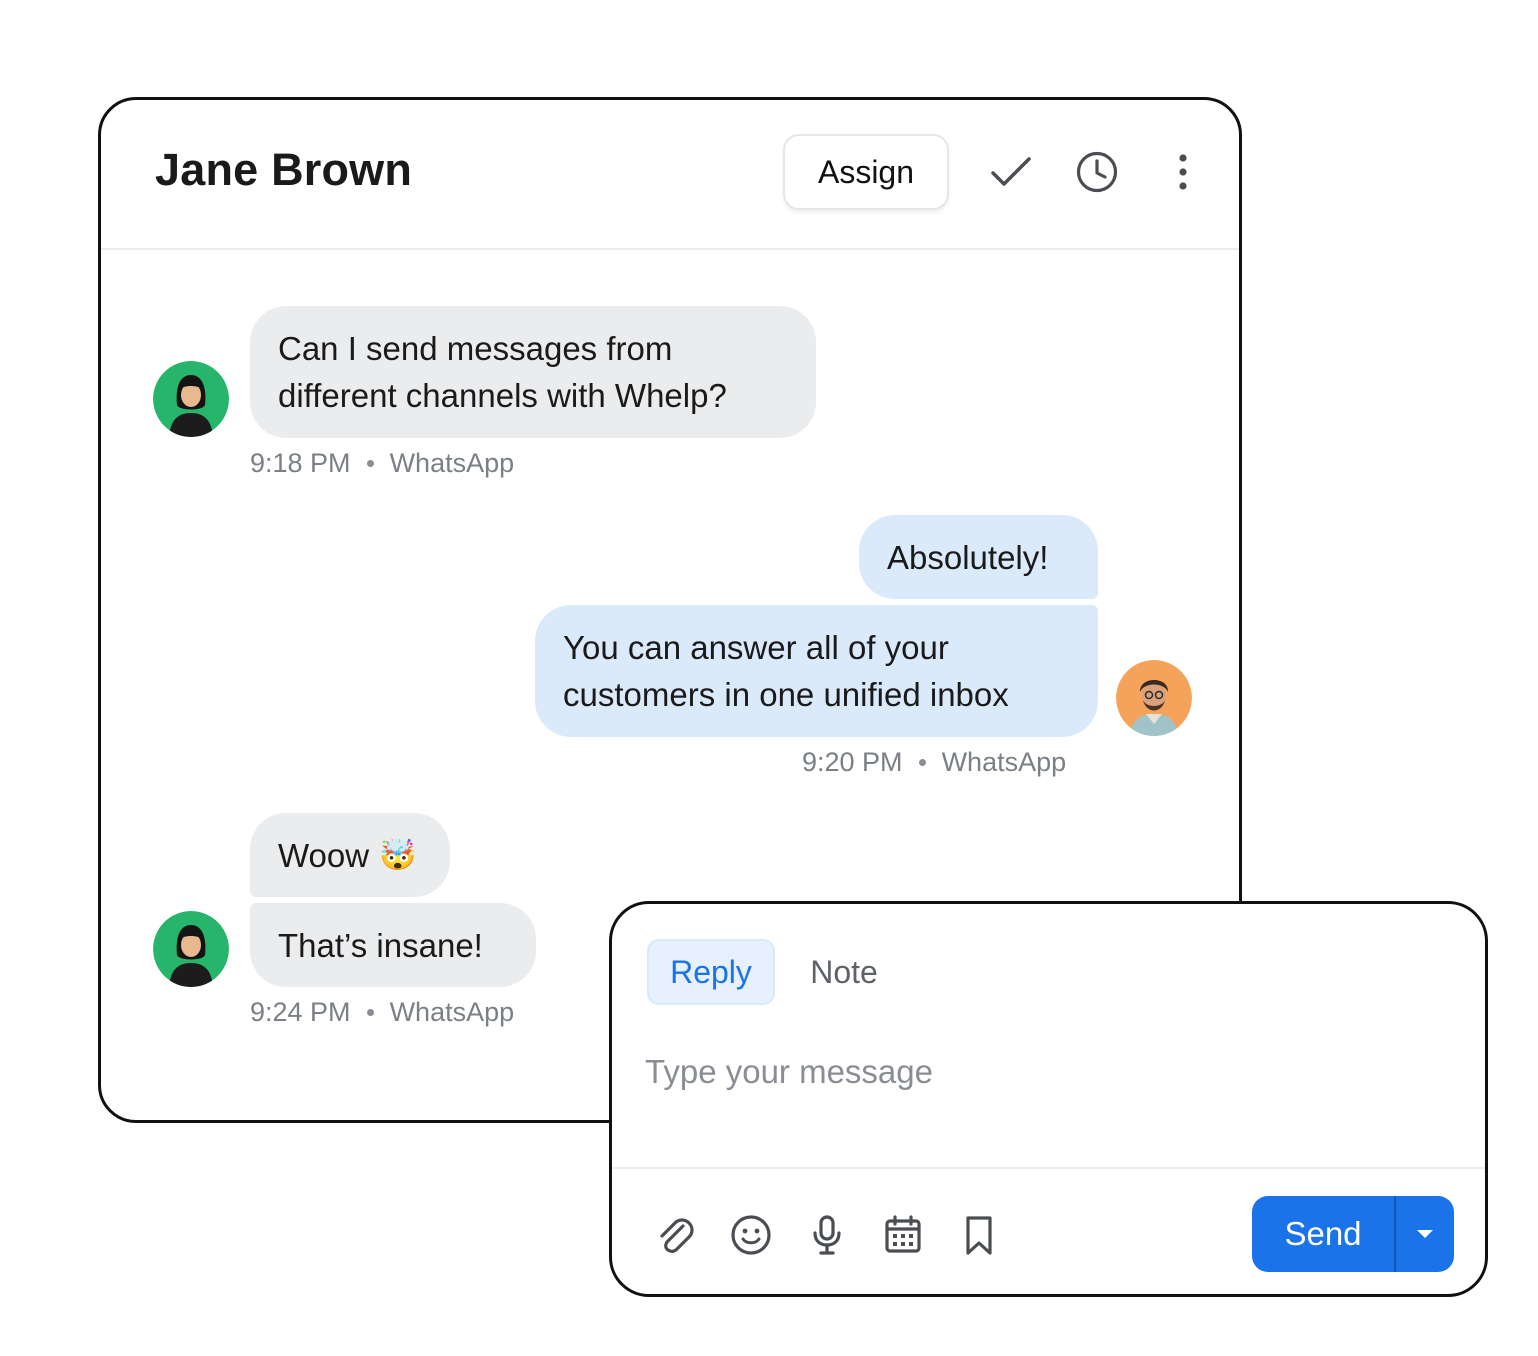  What do you see at coordinates (827, 1235) in the screenshot?
I see `microphone-icon` at bounding box center [827, 1235].